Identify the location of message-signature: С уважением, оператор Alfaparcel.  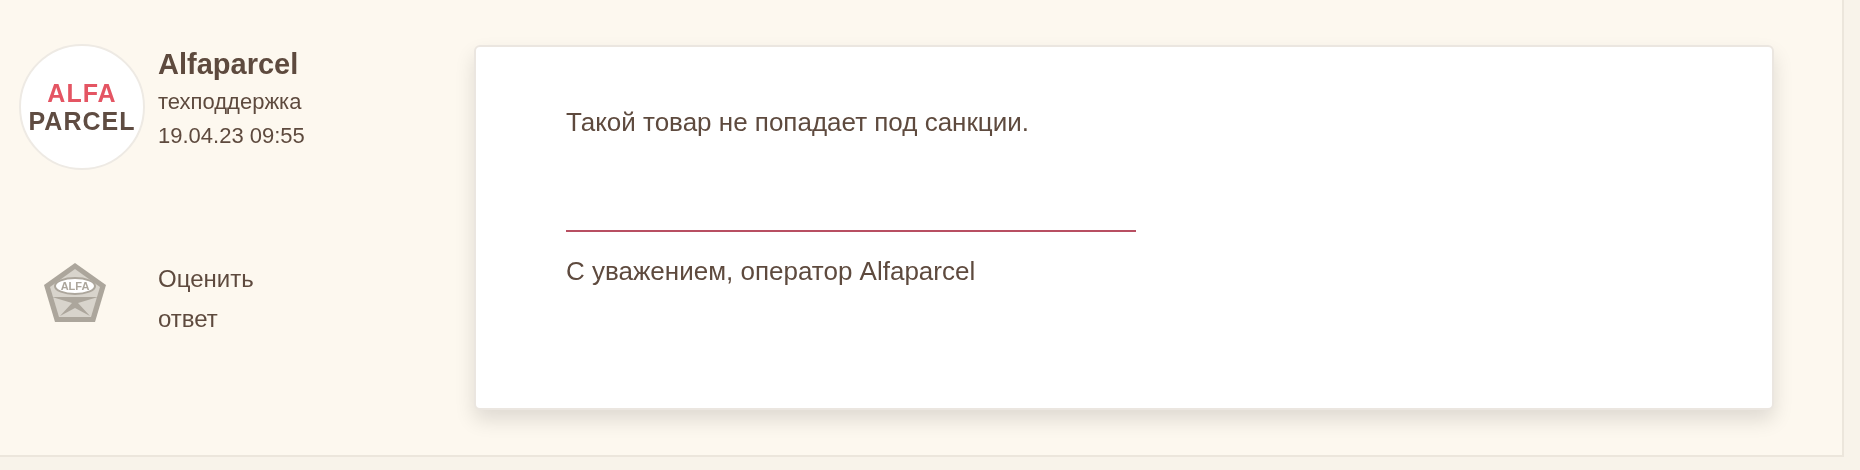
(771, 271).